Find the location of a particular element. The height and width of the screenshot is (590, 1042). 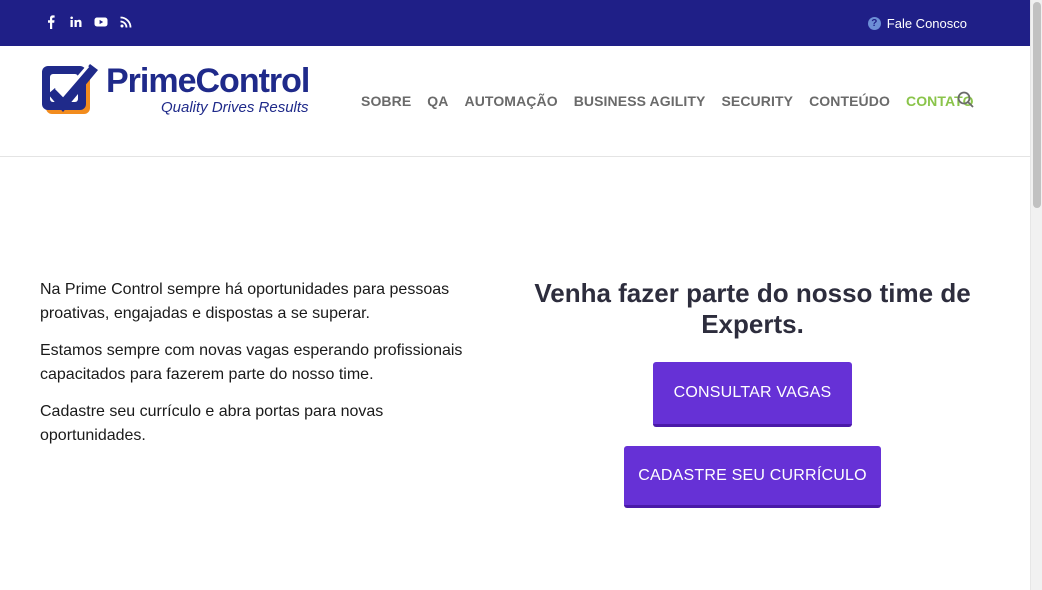

top-bar: ? Fale Conosco is located at coordinates (515, 23).